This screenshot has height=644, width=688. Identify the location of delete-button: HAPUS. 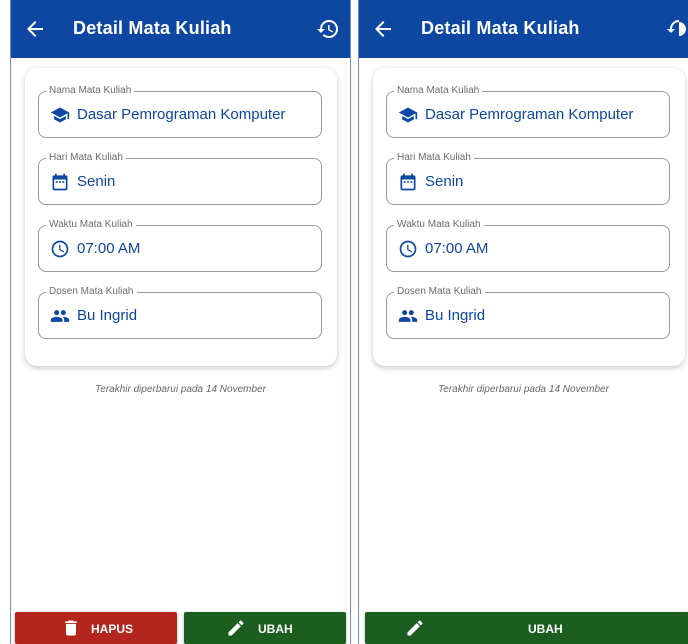
(96, 628).